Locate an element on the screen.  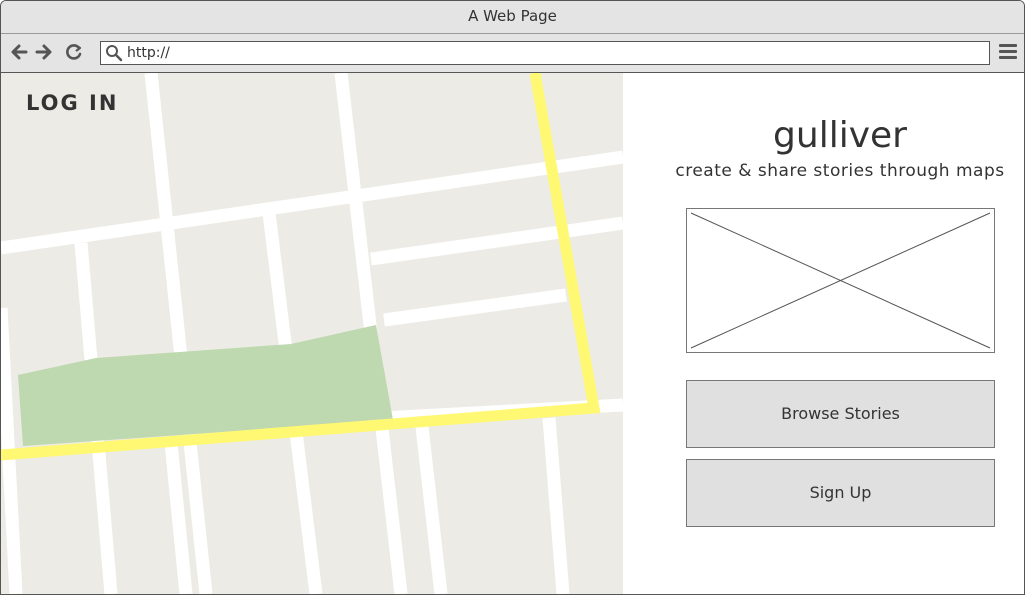
app-title: gulliver is located at coordinates (840, 135).